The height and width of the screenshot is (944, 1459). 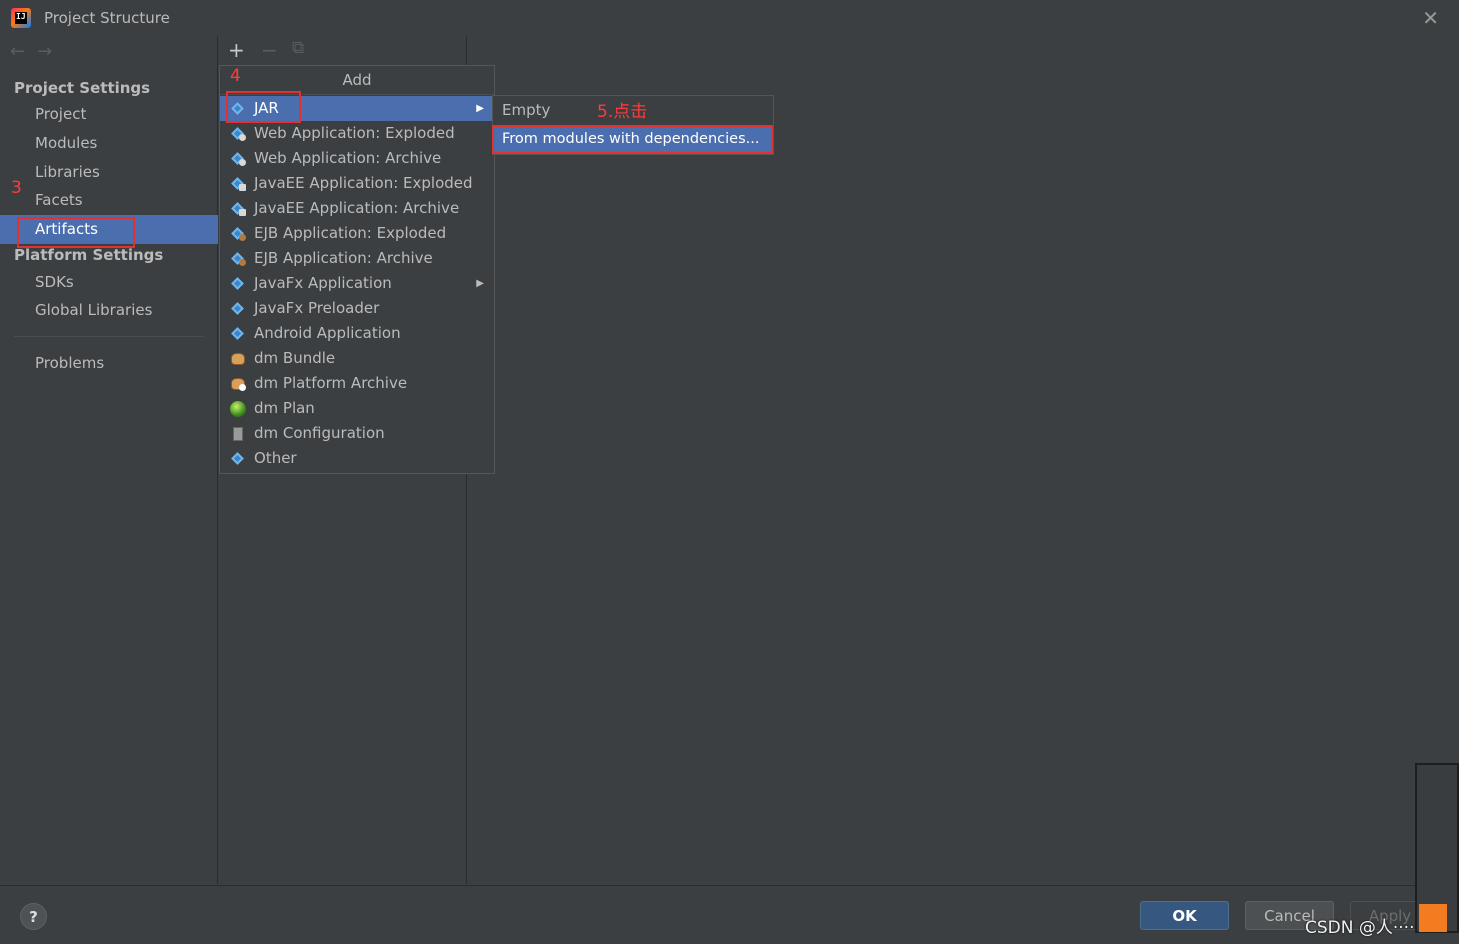 What do you see at coordinates (729, 18) in the screenshot?
I see `title-bar: IJ Project Structure ✕` at bounding box center [729, 18].